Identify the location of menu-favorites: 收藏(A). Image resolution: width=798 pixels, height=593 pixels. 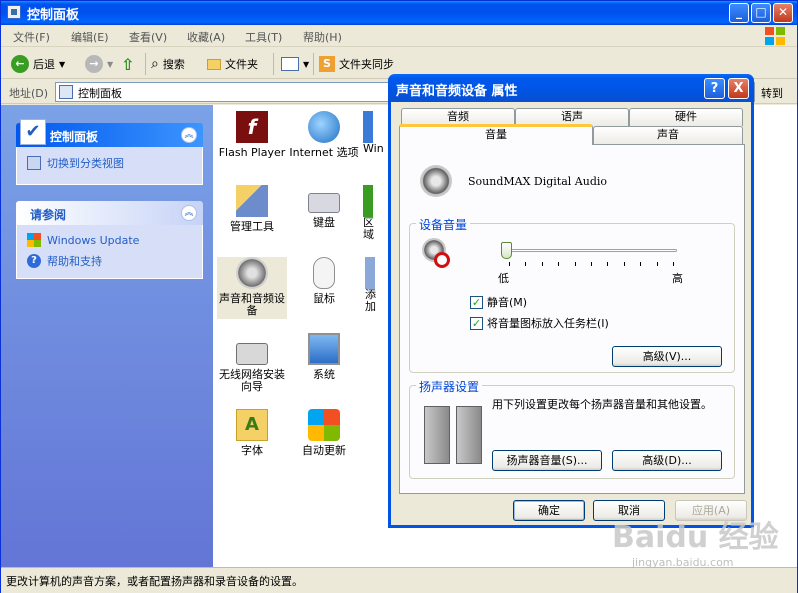
(206, 37).